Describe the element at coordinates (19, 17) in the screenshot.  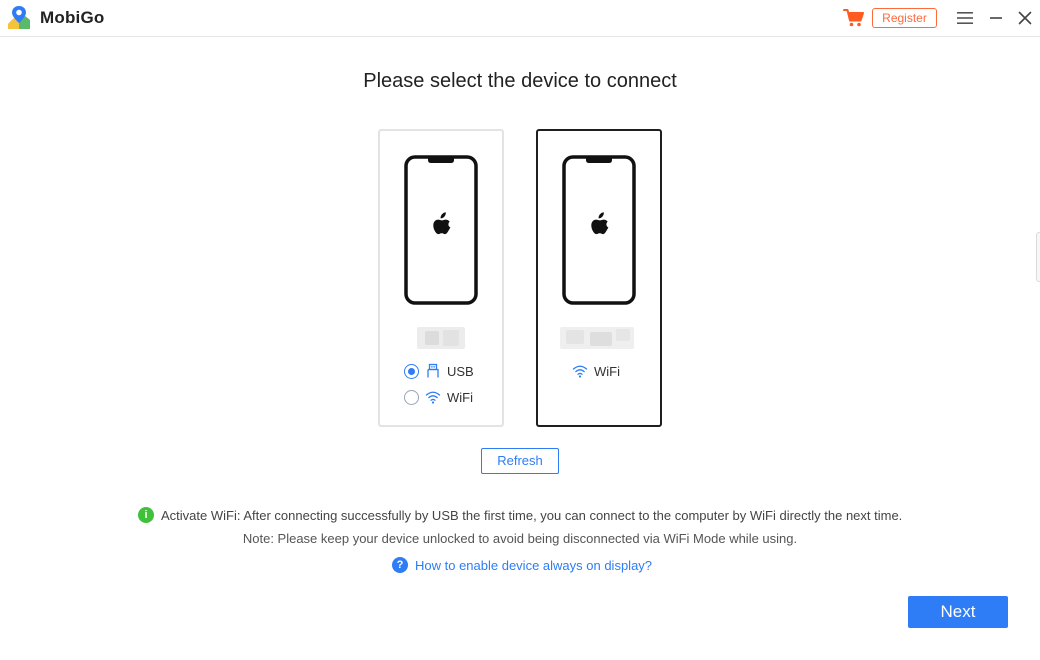
I see `map-pin-logo-icon` at that location.